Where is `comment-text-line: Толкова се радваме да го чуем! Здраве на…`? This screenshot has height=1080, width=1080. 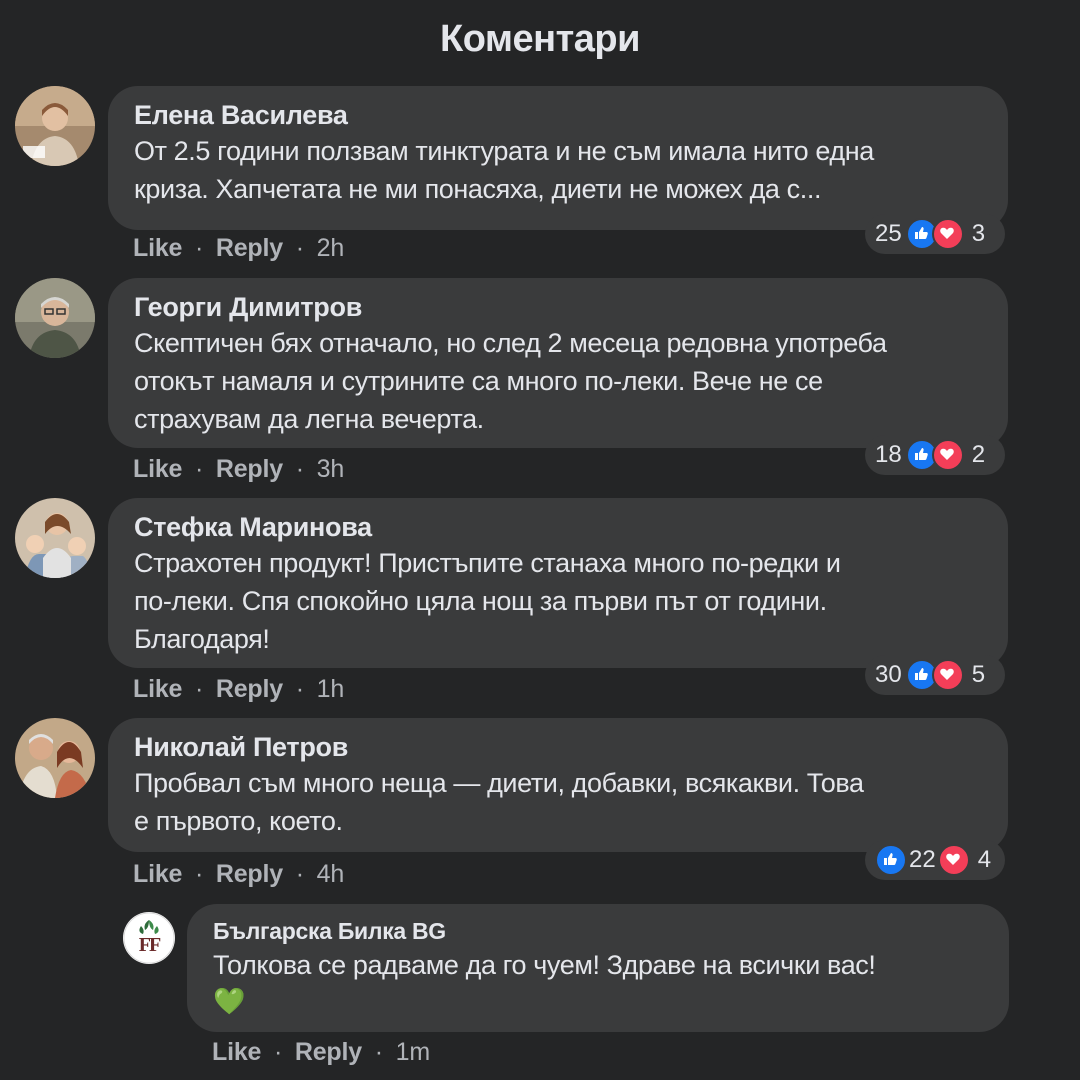 comment-text-line: Толкова се радваме да го чуем! Здраве на… is located at coordinates (544, 965).